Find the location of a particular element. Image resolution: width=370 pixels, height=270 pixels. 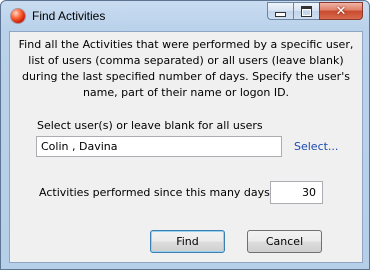

minimize-icon is located at coordinates (280, 14).